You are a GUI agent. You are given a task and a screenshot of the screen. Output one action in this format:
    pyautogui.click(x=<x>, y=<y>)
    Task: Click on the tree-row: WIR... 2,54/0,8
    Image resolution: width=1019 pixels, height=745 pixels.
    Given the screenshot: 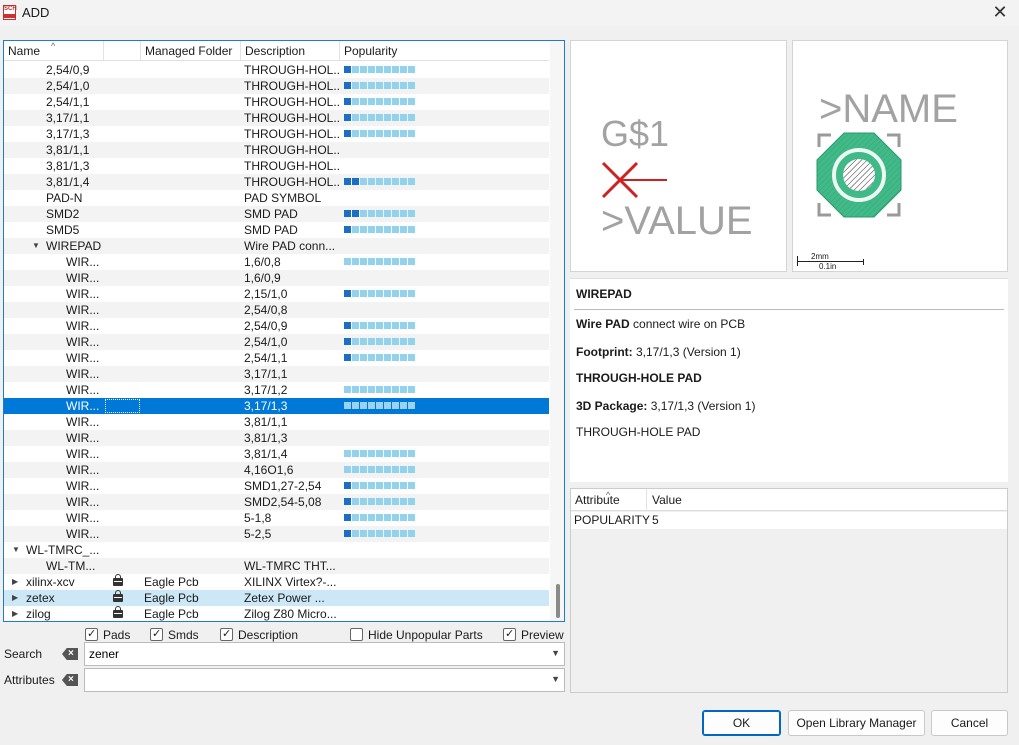 What is the action you would take?
    pyautogui.click(x=276, y=310)
    